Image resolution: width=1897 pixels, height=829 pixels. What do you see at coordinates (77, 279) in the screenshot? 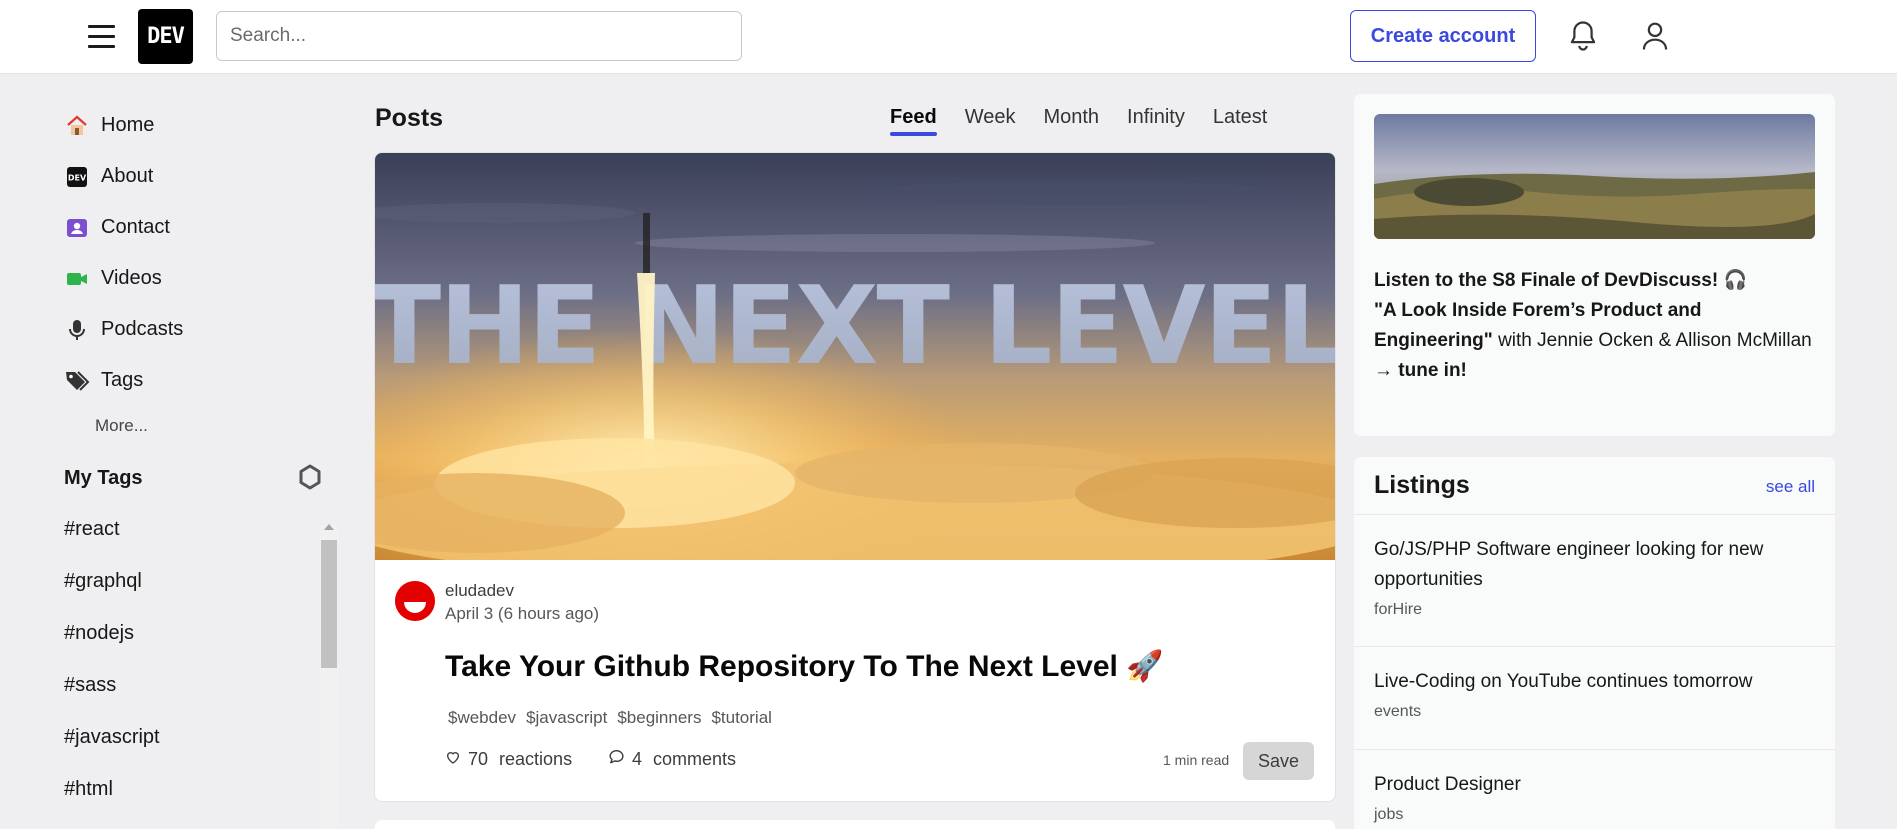
I see `video-camera-icon` at bounding box center [77, 279].